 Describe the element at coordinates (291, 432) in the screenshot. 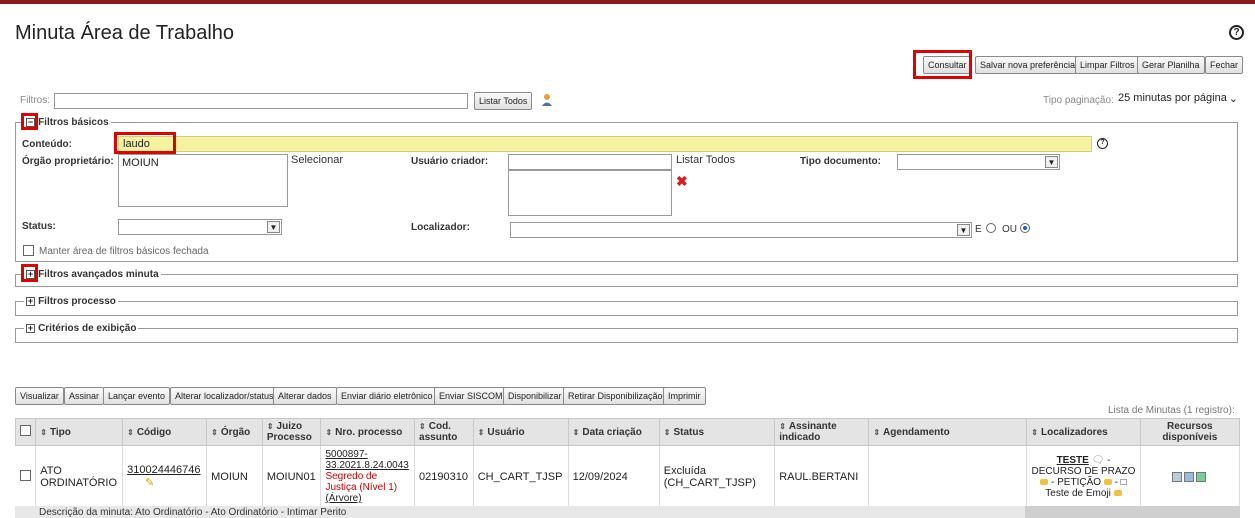

I see `header-juizo: ⇕ Juizo Processo` at that location.